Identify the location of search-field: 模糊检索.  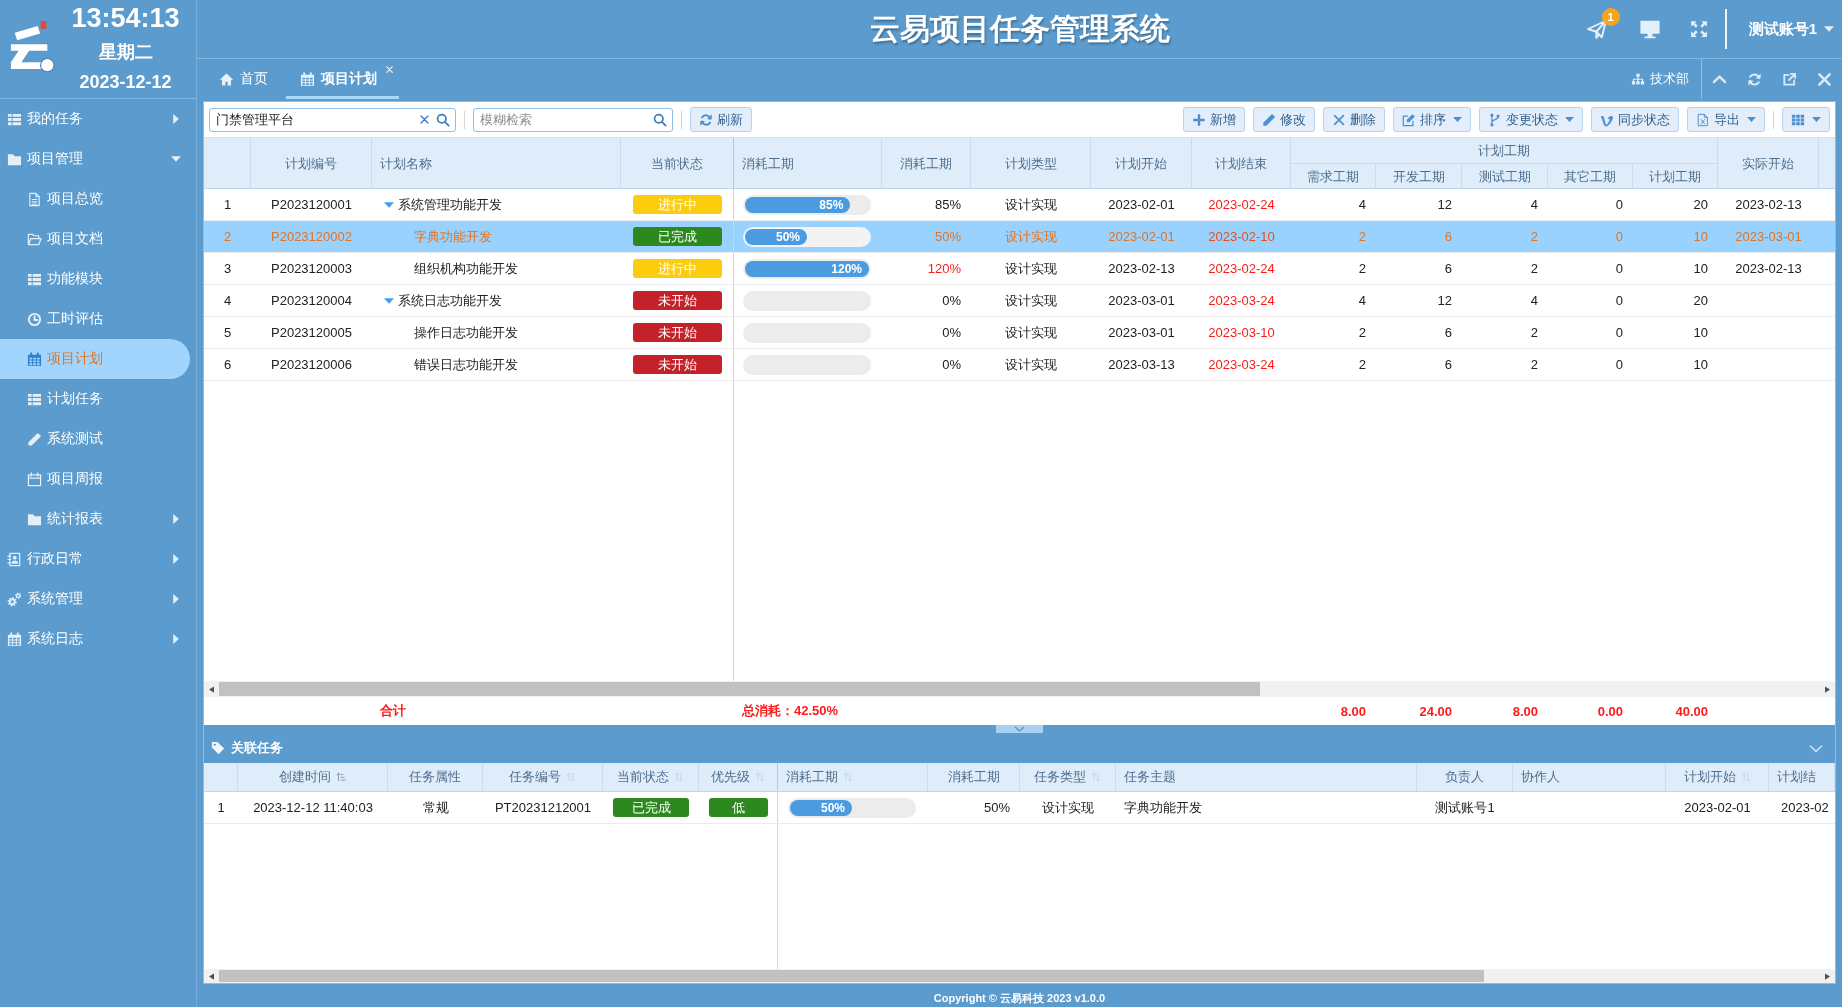
(573, 119).